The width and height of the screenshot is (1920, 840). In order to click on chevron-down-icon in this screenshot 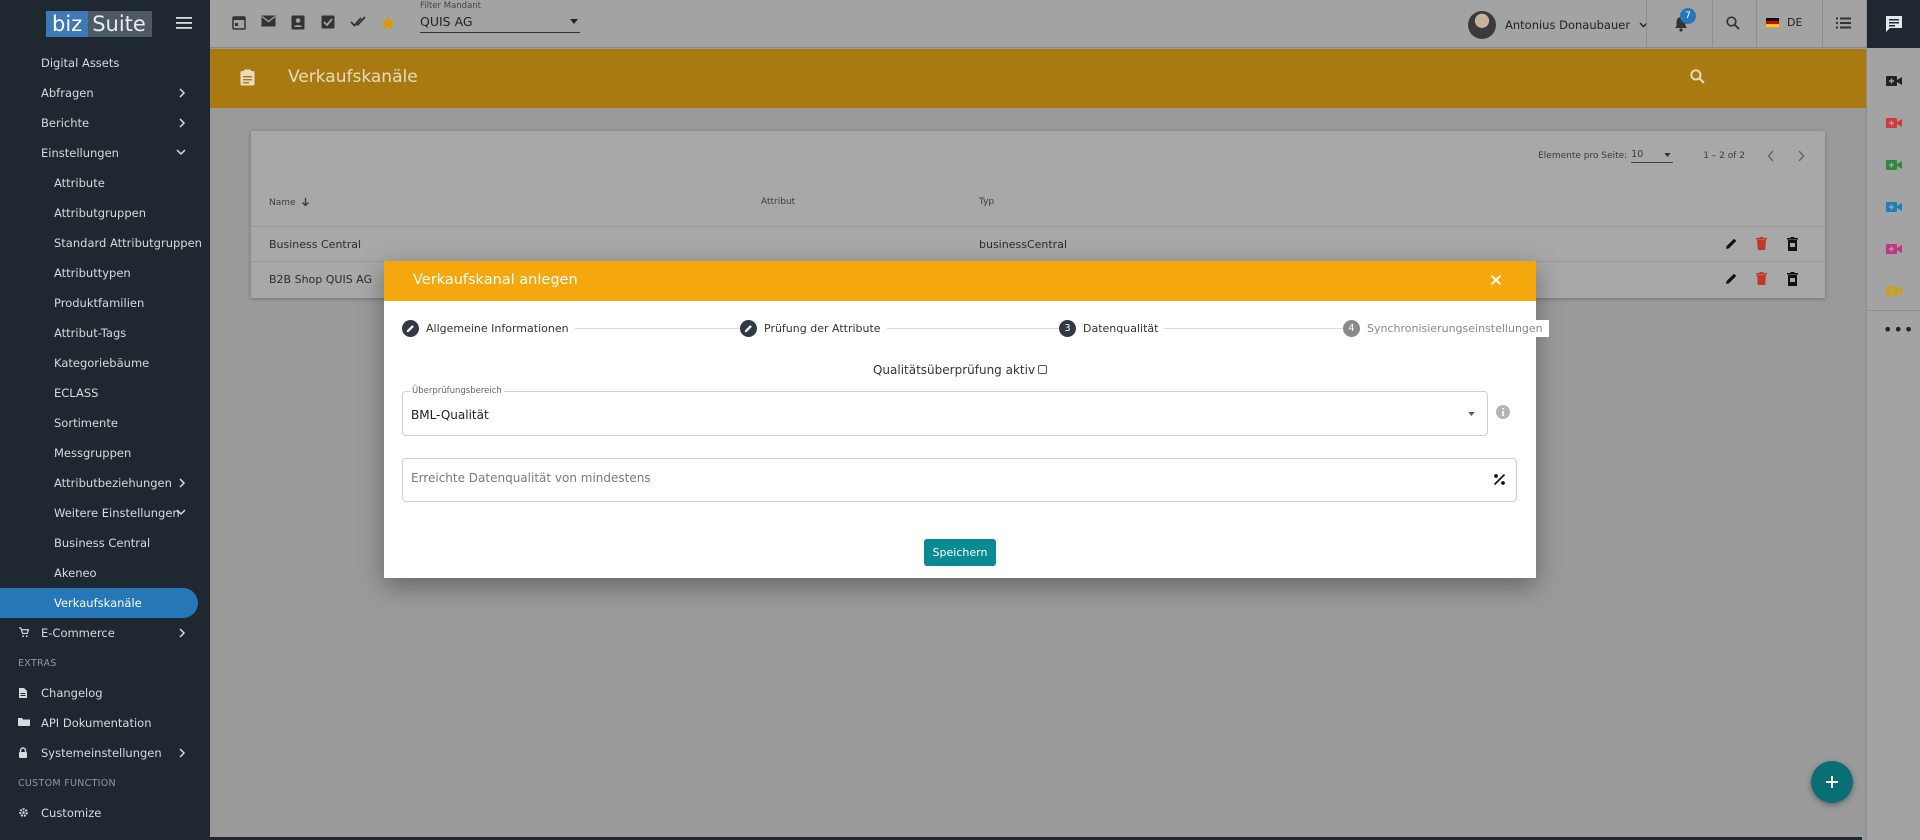, I will do `click(181, 512)`.